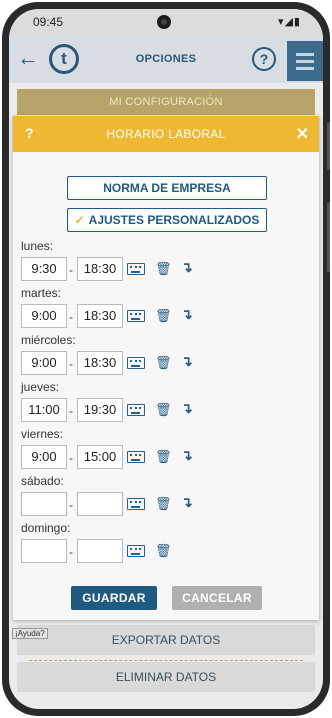 This screenshot has height=718, width=332. What do you see at coordinates (79, 220) in the screenshot?
I see `check-icon: ✓` at bounding box center [79, 220].